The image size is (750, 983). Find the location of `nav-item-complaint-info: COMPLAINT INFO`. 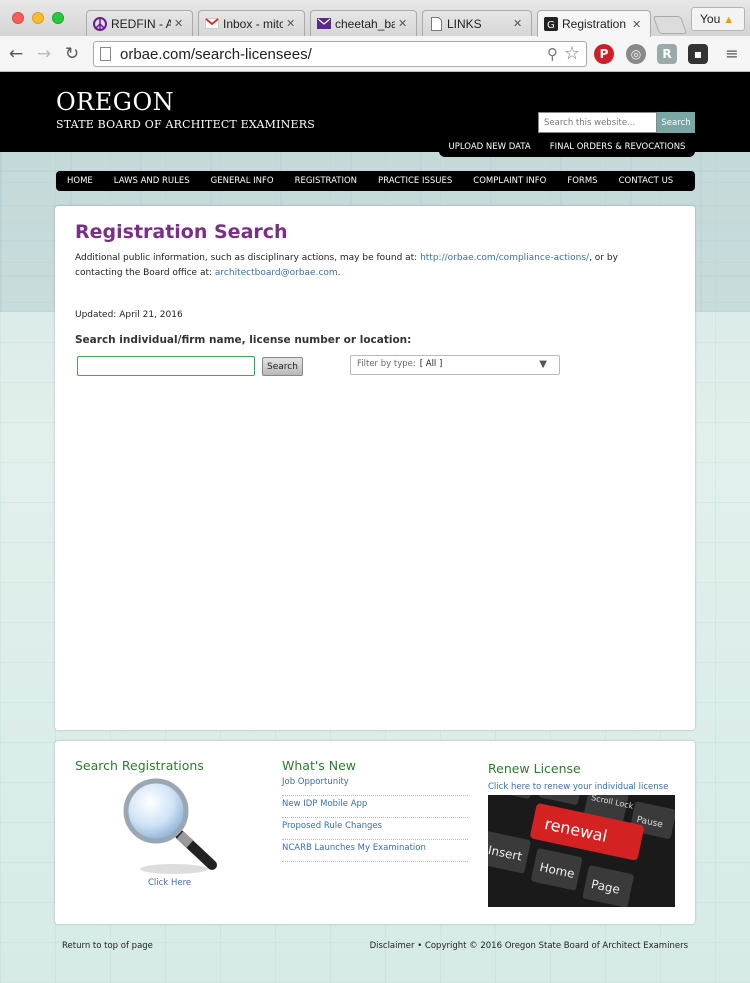

nav-item-complaint-info: COMPLAINT INFO is located at coordinates (509, 181).